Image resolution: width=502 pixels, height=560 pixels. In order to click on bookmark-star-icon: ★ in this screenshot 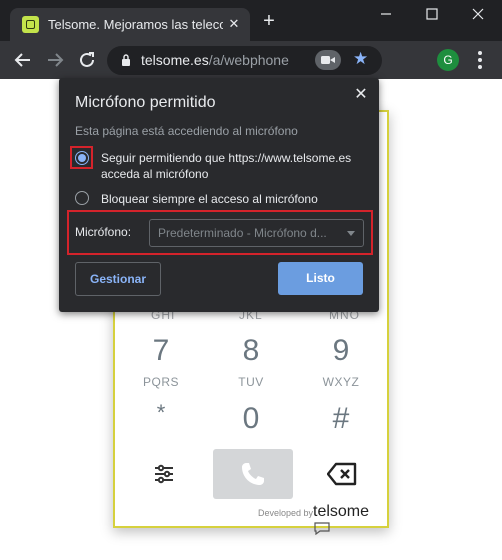, I will do `click(362, 59)`.